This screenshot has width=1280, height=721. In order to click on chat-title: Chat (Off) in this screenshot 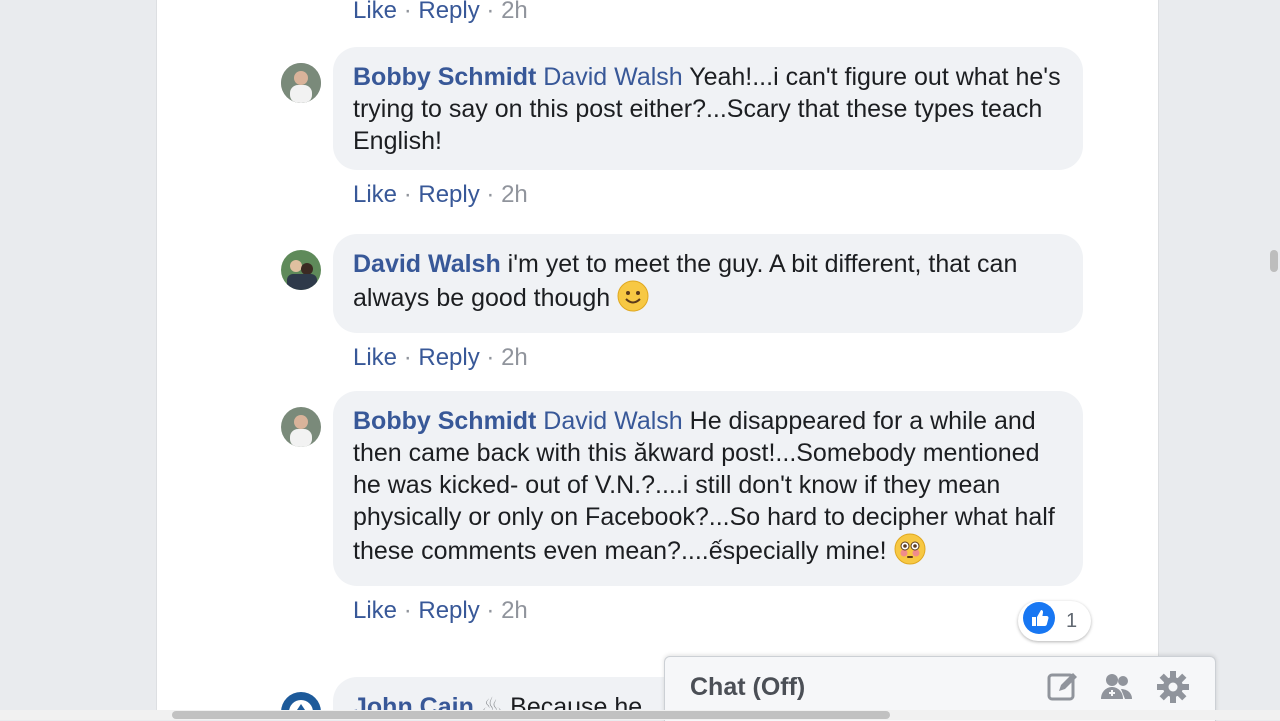, I will do `click(747, 687)`.